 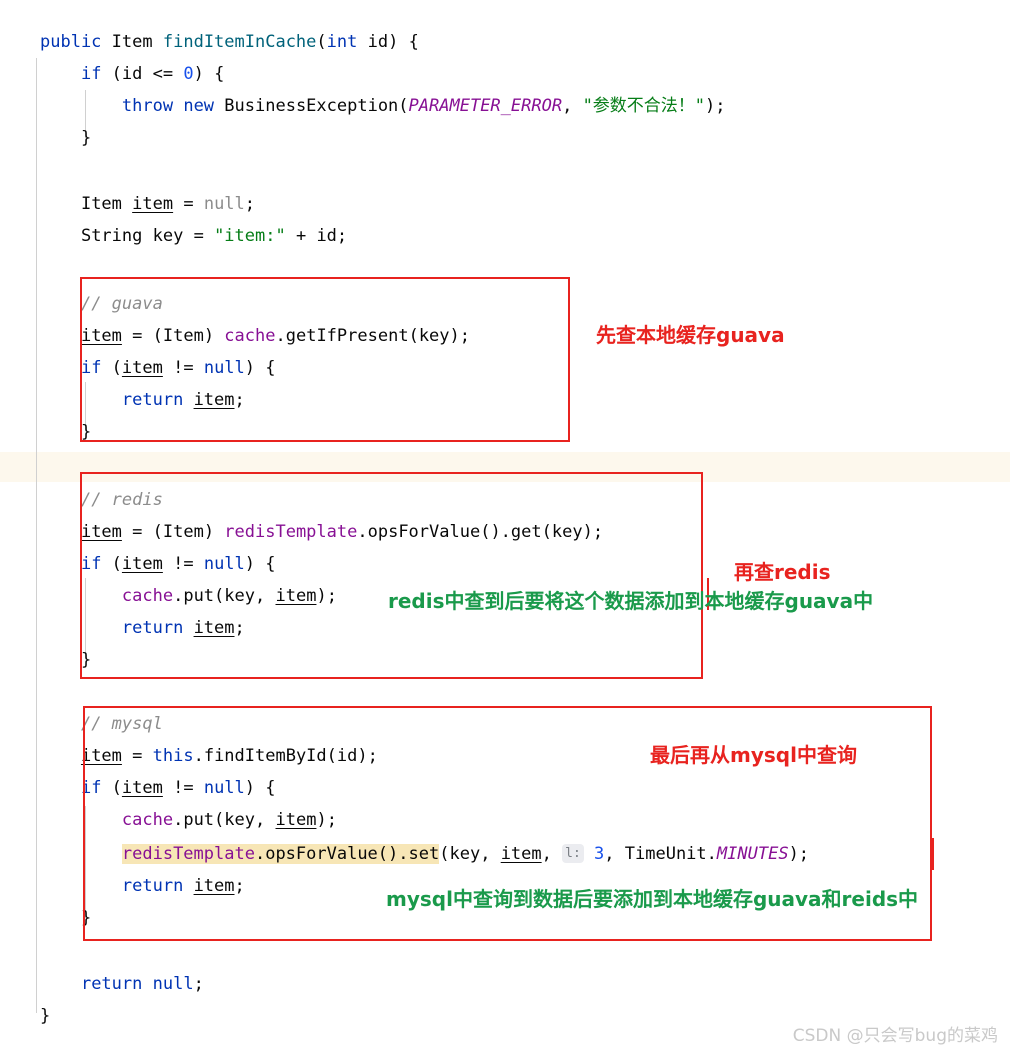 I want to click on token-keyword-new: new, so click(x=199, y=106).